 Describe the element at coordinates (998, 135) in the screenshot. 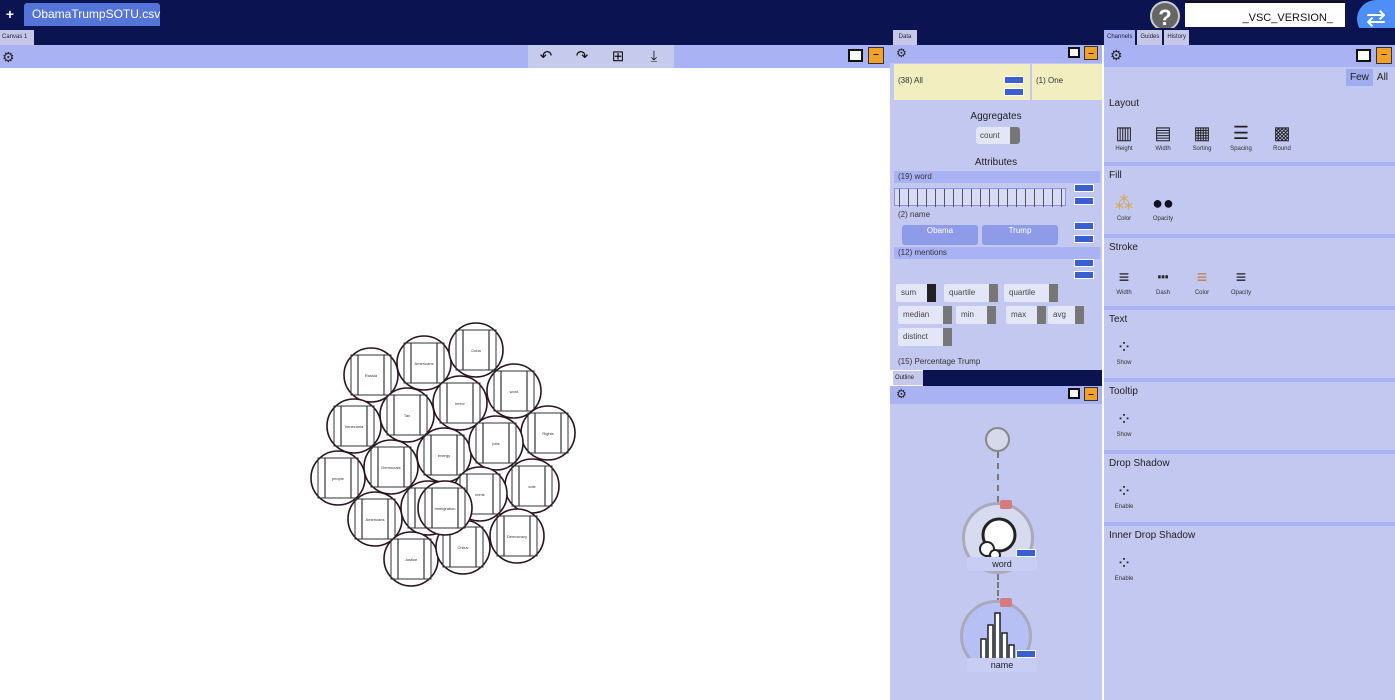

I see `count-aggregate-button: count` at that location.